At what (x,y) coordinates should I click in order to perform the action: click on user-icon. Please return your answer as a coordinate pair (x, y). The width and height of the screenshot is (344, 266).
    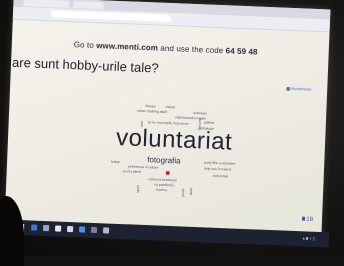
    Looking at the image, I should click on (304, 218).